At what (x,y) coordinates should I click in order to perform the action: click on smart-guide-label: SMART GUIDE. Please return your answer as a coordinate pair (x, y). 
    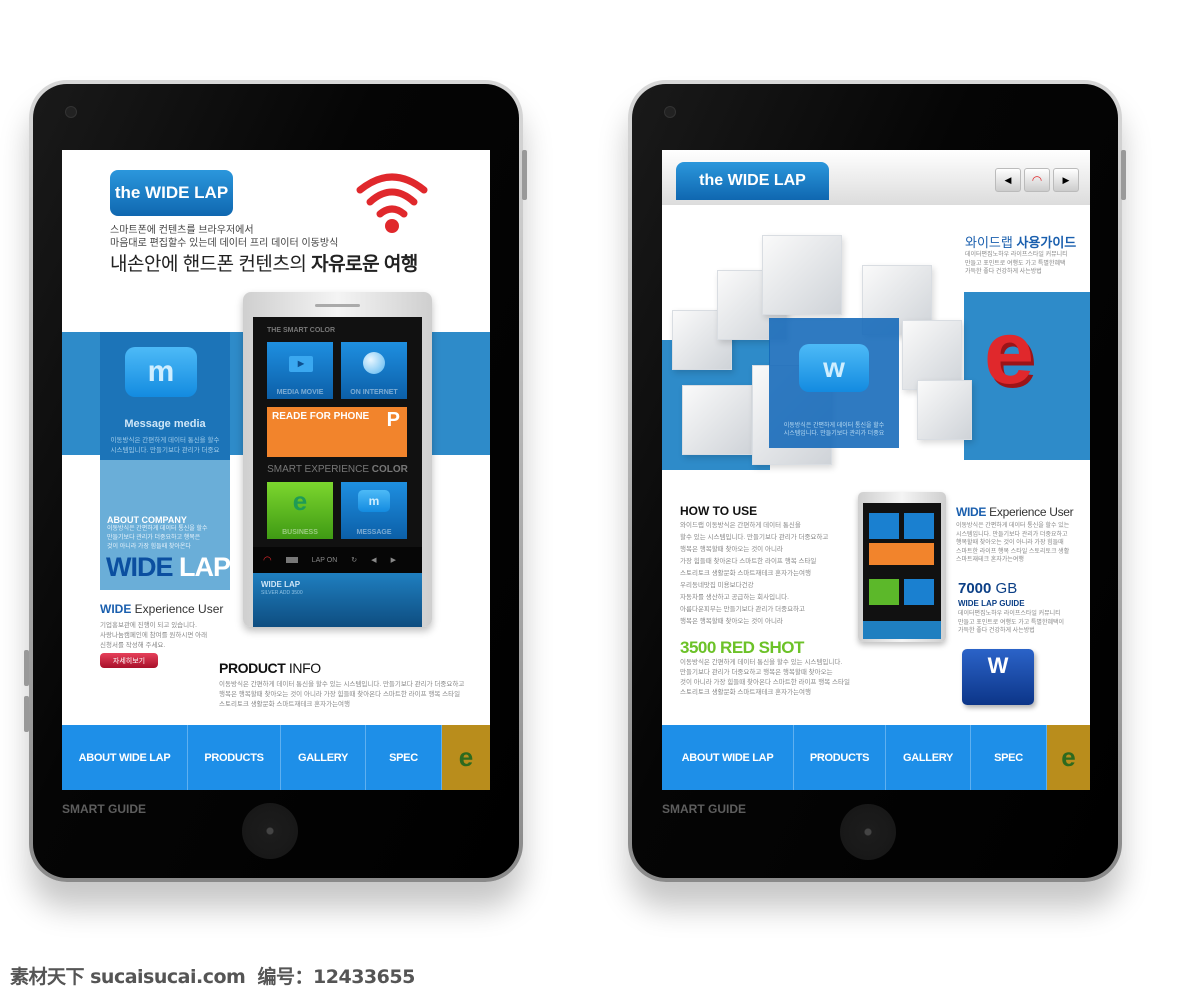
    Looking at the image, I should click on (704, 809).